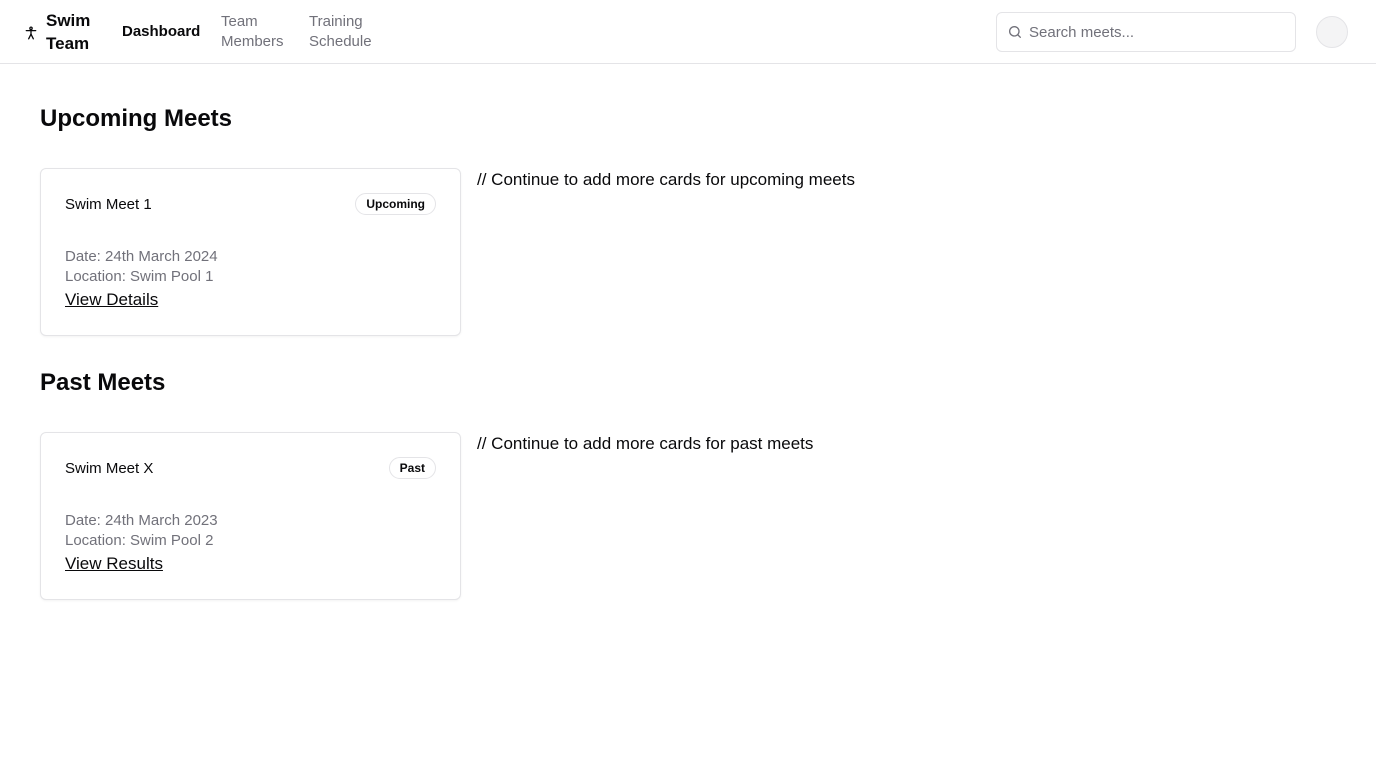  What do you see at coordinates (31, 33) in the screenshot?
I see `person-accessibility-icon` at bounding box center [31, 33].